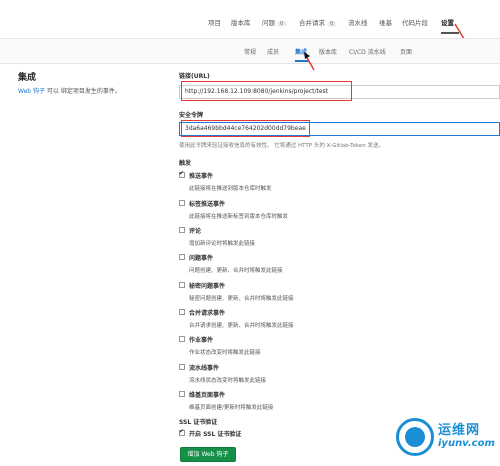 The height and width of the screenshot is (466, 500). Describe the element at coordinates (31, 91) in the screenshot. I see `webhook-link: Web 钩子` at that location.